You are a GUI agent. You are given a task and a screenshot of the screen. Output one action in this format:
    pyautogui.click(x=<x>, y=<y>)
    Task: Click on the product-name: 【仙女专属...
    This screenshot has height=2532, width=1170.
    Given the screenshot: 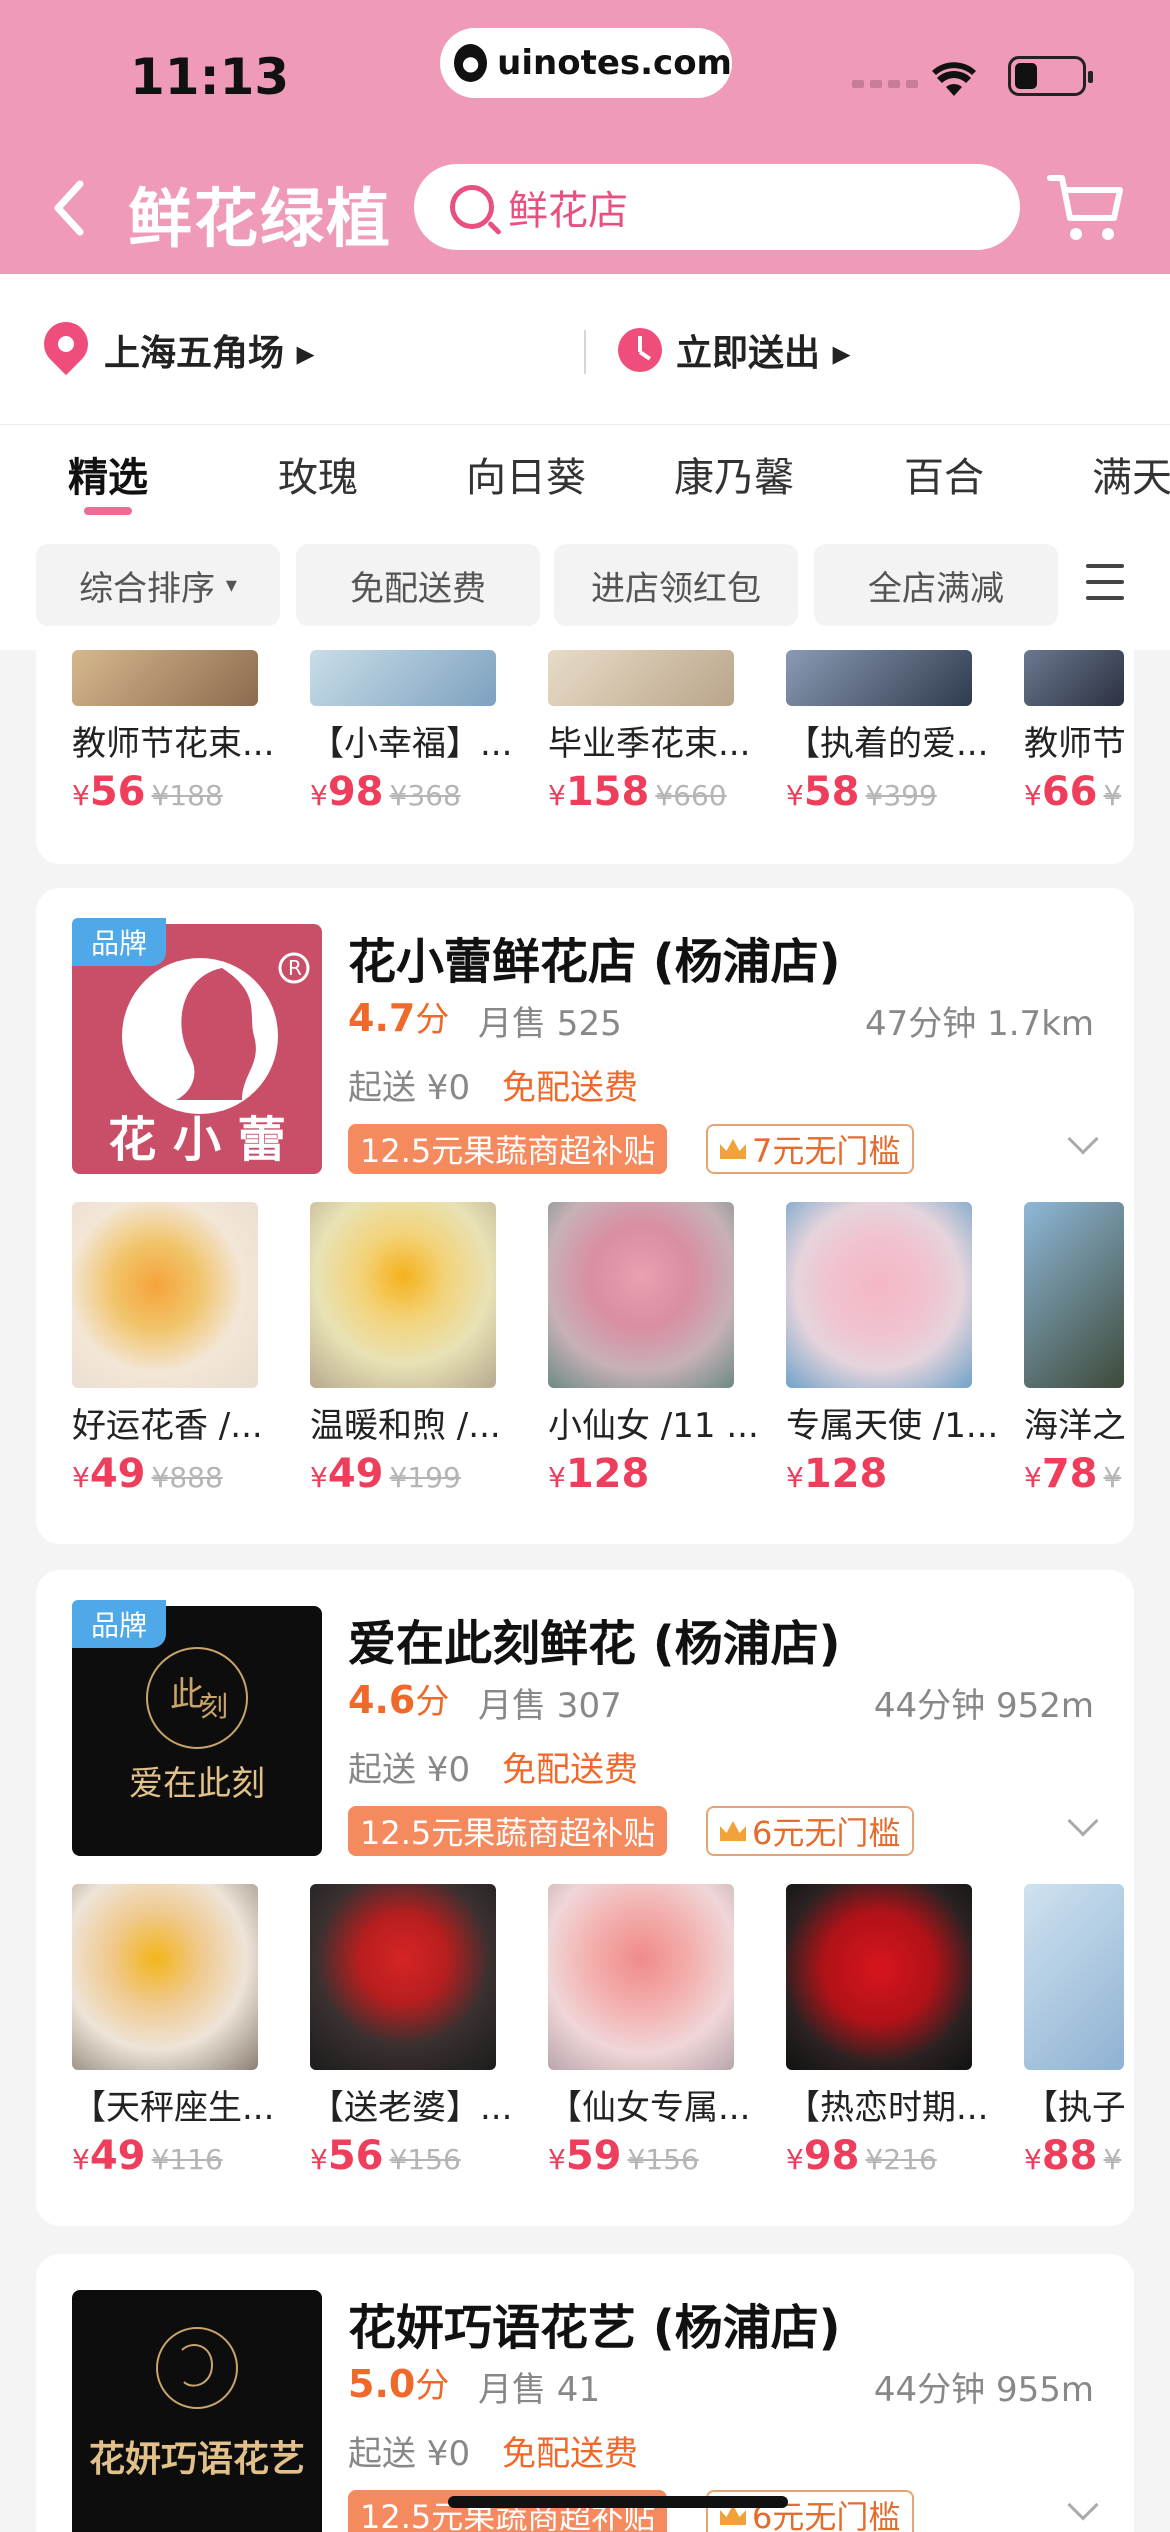 What is the action you would take?
    pyautogui.click(x=649, y=2108)
    